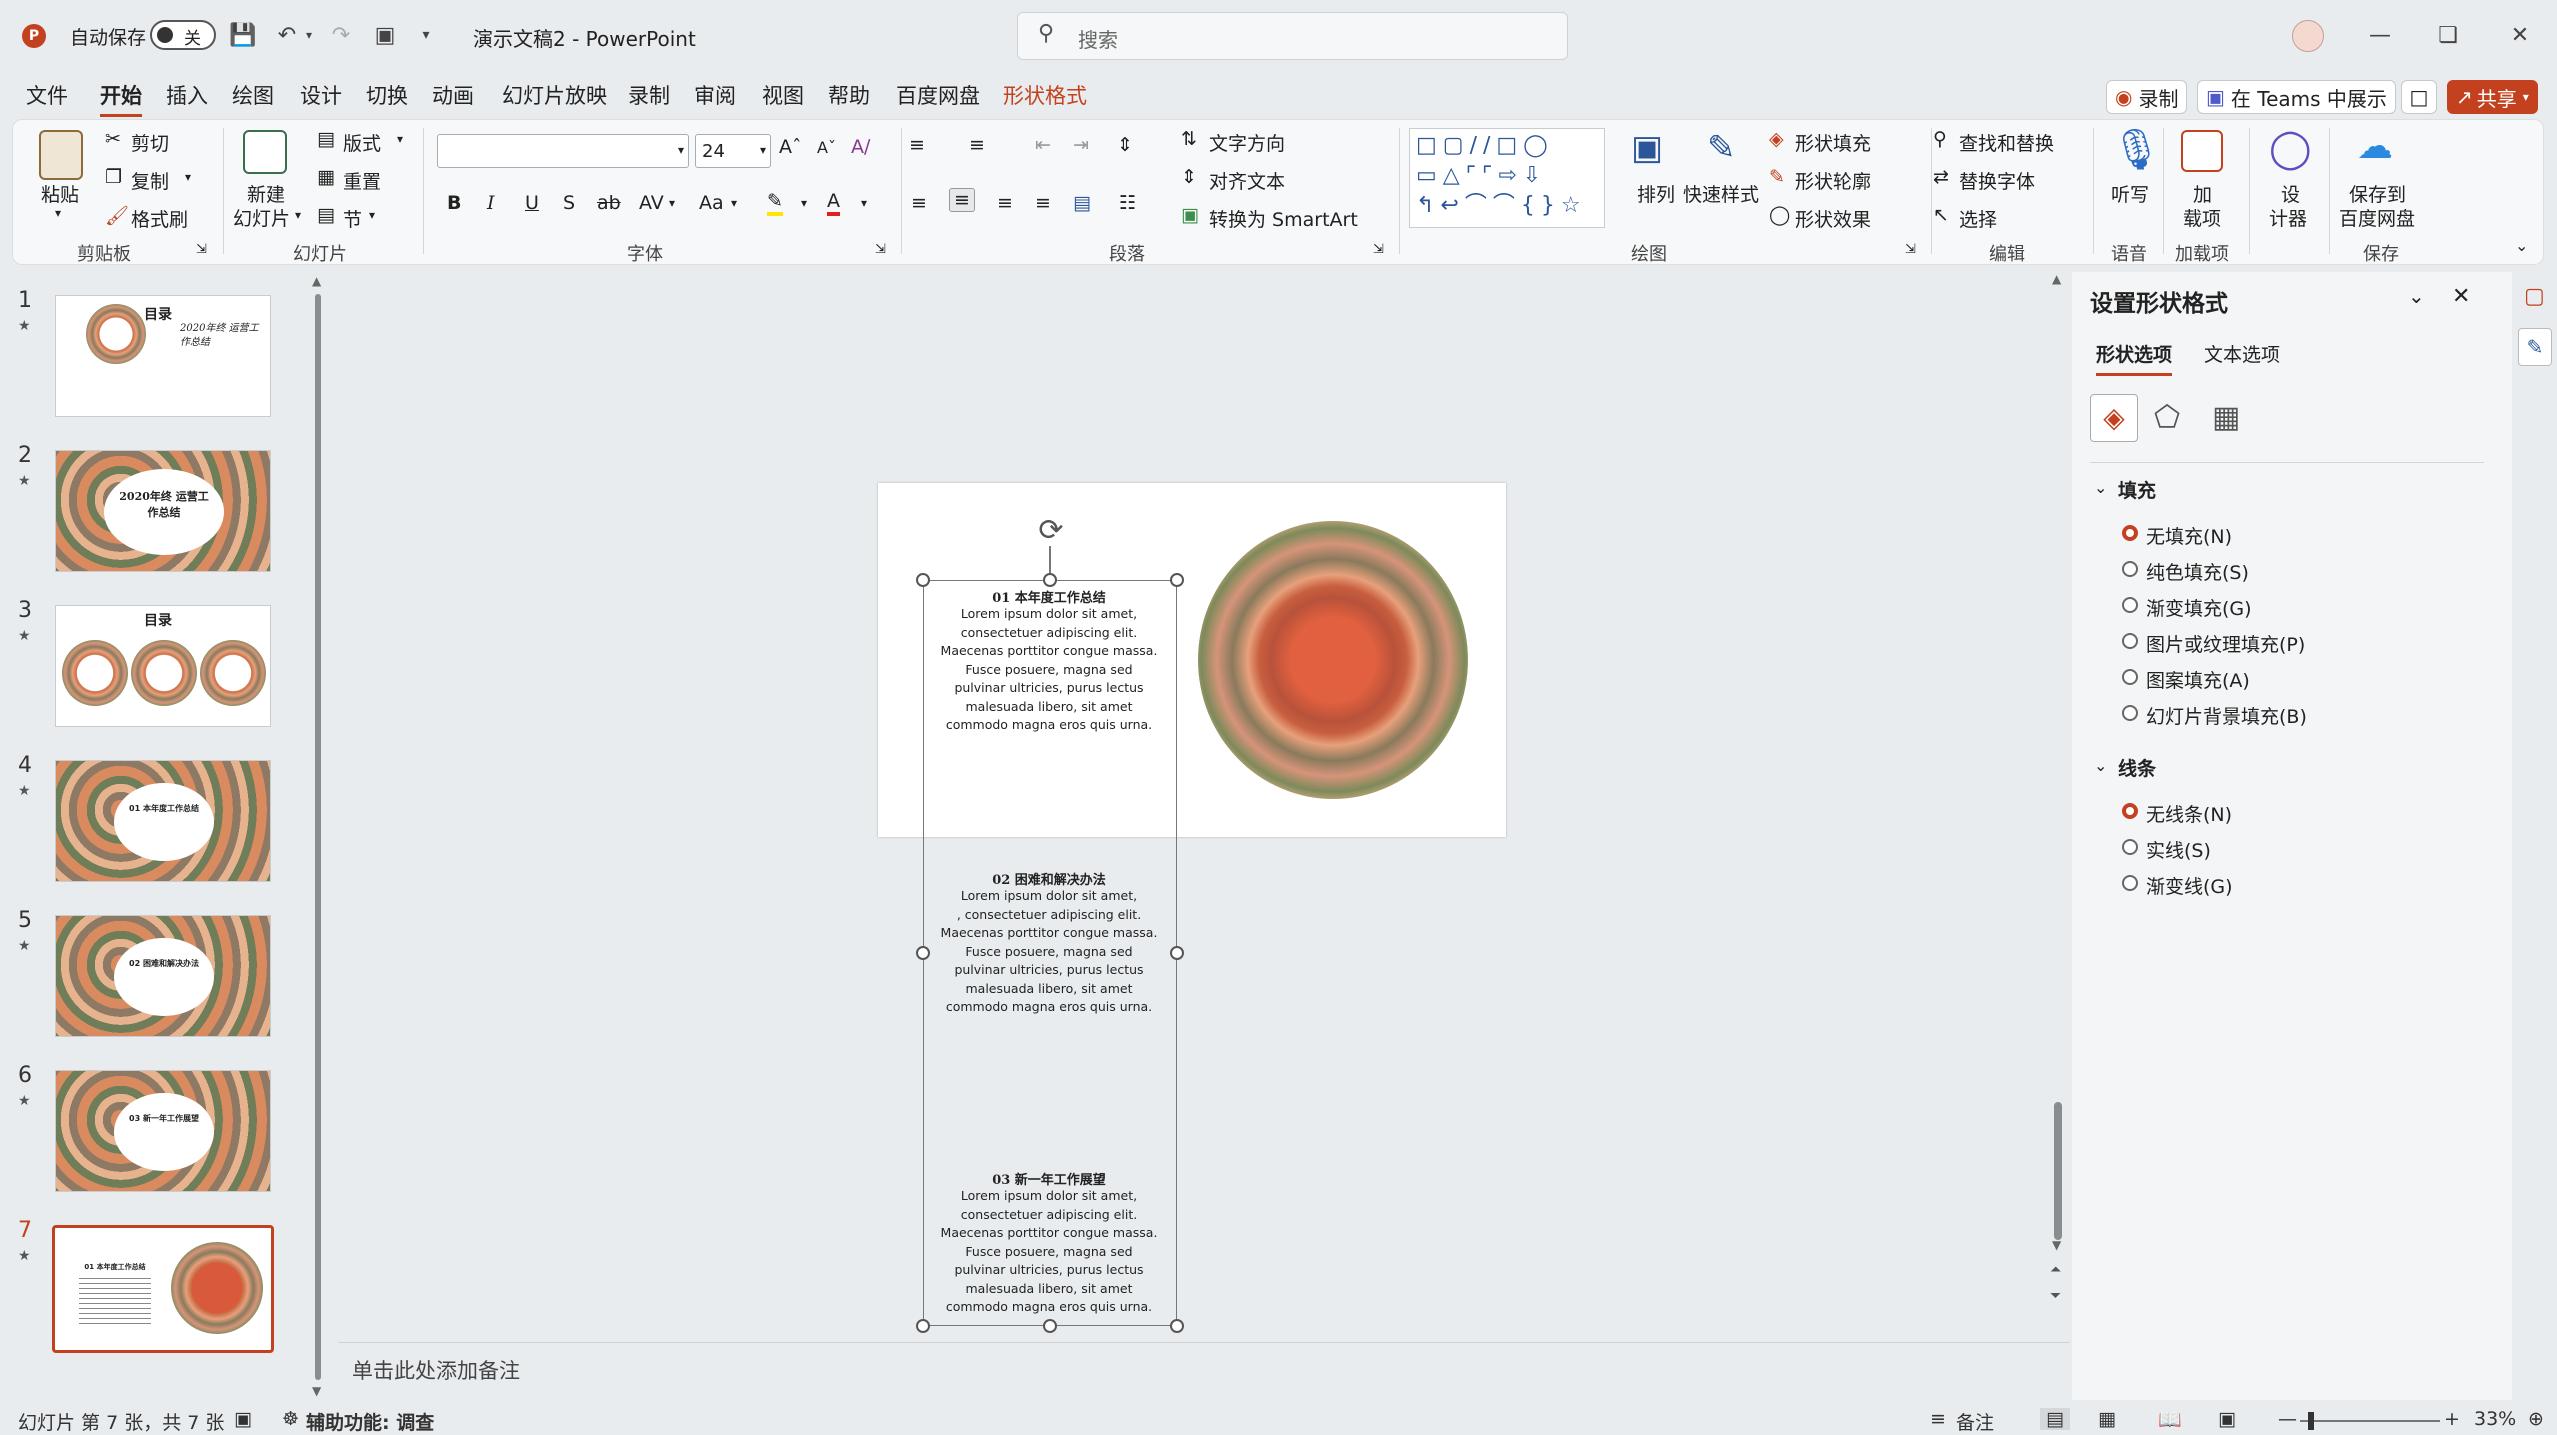  What do you see at coordinates (804, 203) in the screenshot?
I see `highlight-dropdown-icon: ▾` at bounding box center [804, 203].